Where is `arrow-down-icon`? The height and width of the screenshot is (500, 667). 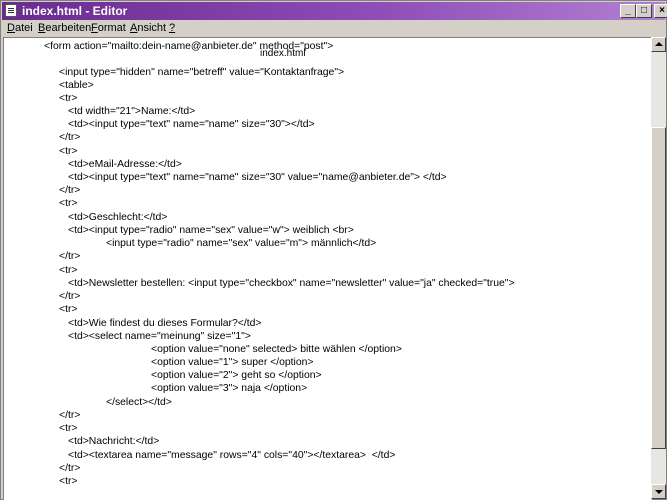
arrow-down-icon is located at coordinates (659, 492).